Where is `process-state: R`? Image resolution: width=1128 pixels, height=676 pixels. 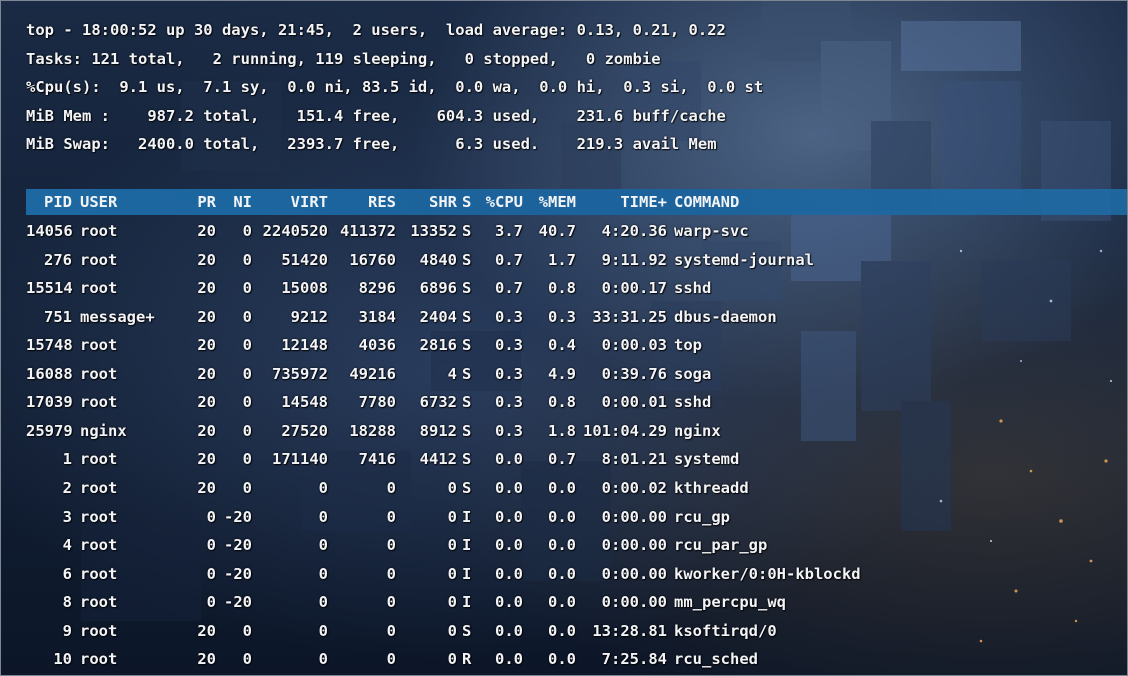
process-state: R is located at coordinates (467, 659).